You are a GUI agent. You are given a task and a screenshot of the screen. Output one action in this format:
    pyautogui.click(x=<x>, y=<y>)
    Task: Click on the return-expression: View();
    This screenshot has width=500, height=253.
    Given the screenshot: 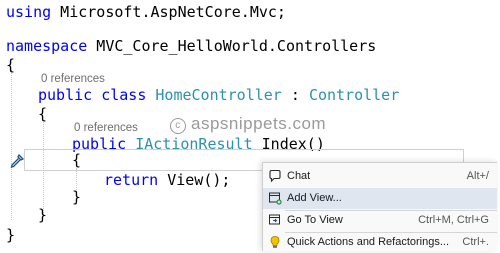 What is the action you would take?
    pyautogui.click(x=194, y=180)
    